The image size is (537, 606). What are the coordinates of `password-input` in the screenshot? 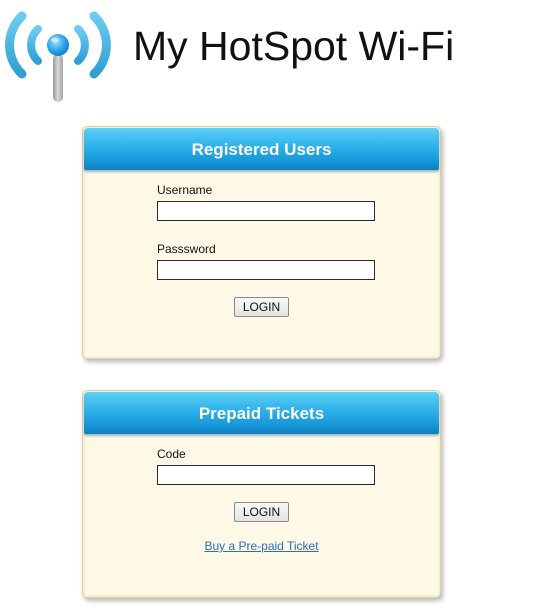 It's located at (266, 270).